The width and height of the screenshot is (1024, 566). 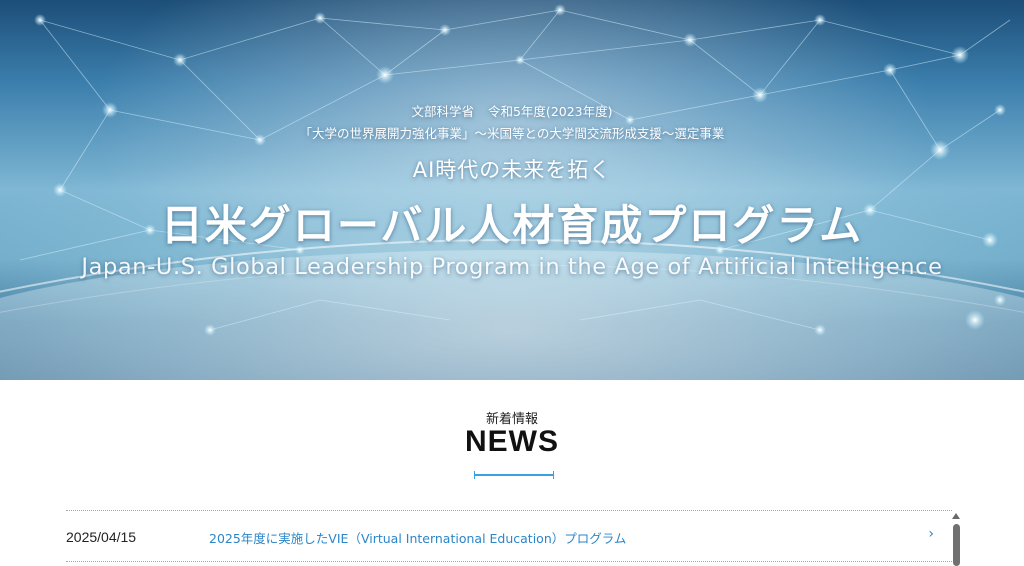 I want to click on ministry-line: 文部科学省 令和5年度(2023年度), so click(x=512, y=110).